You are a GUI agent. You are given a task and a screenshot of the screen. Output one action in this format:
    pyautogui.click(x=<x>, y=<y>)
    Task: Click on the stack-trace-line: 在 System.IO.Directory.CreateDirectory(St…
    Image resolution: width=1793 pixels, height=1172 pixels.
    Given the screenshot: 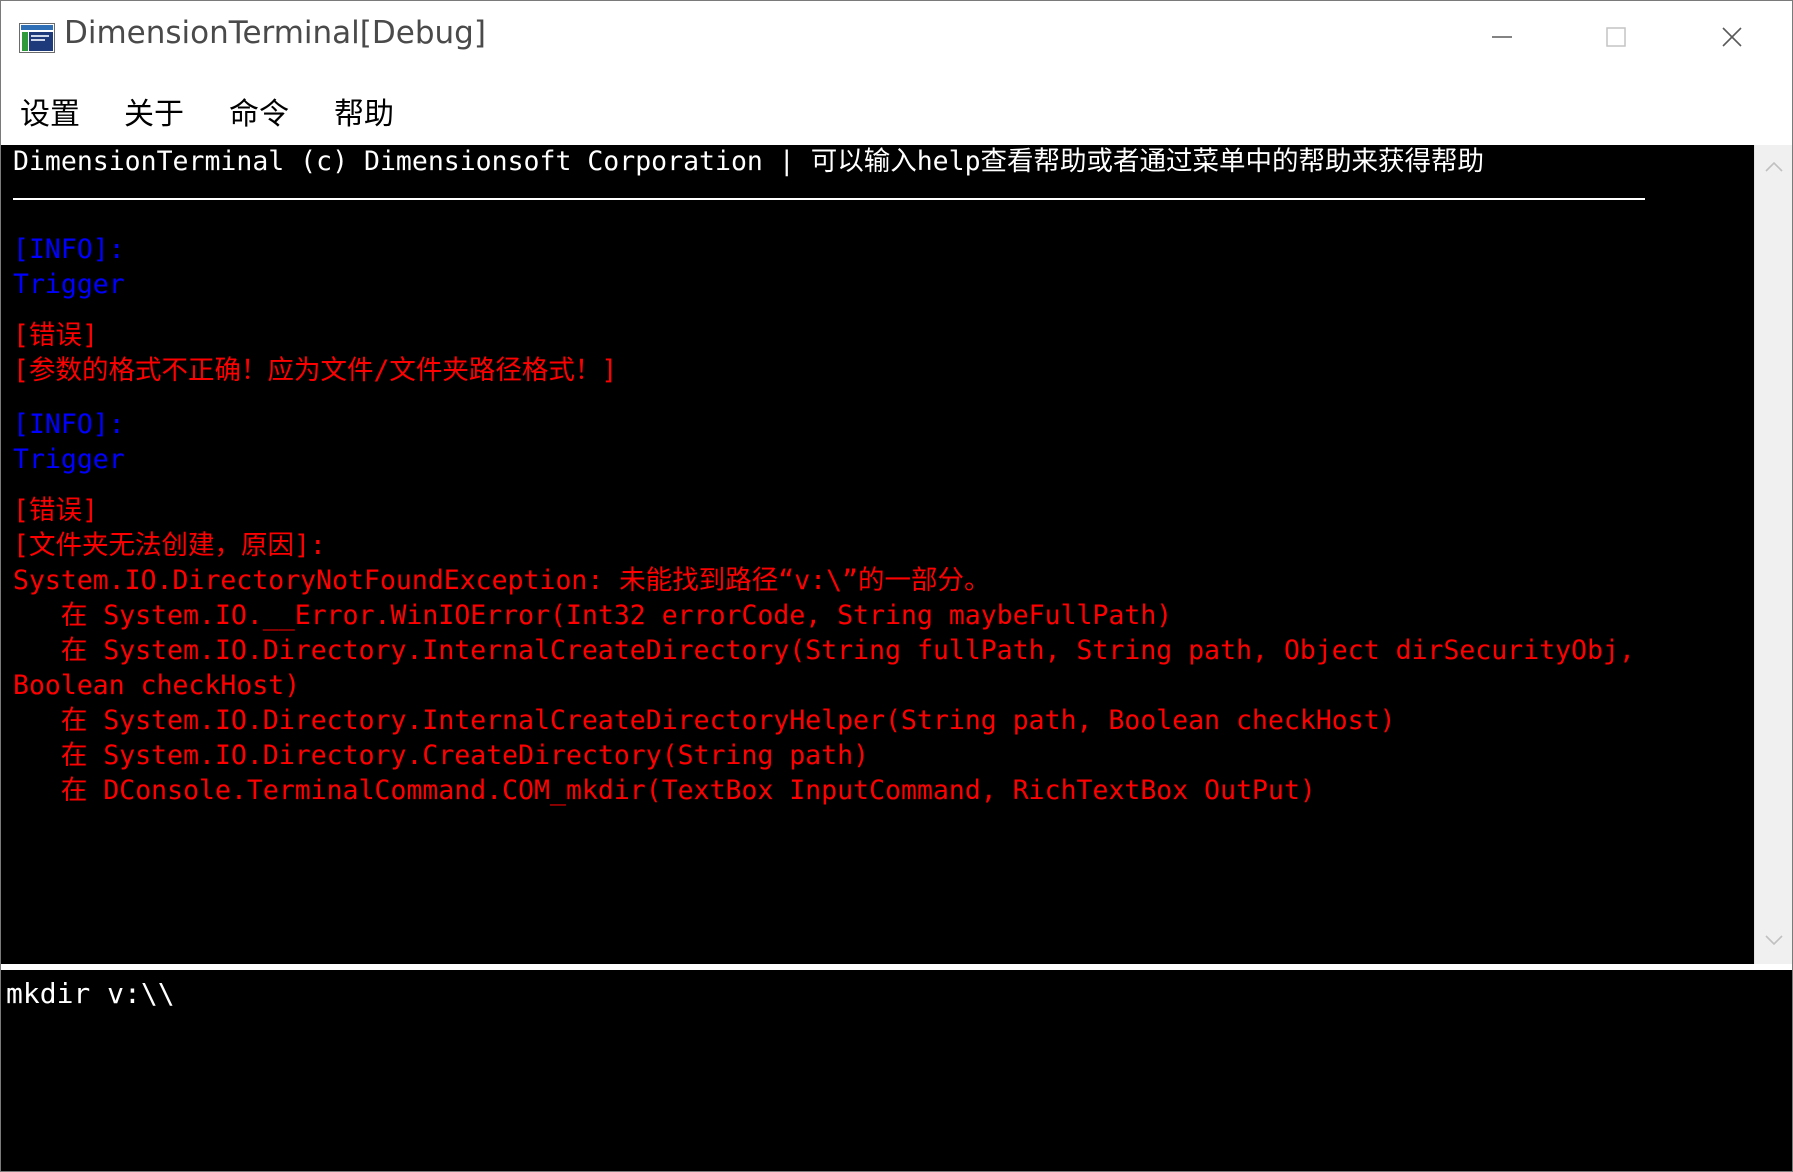 What is the action you would take?
    pyautogui.click(x=441, y=755)
    